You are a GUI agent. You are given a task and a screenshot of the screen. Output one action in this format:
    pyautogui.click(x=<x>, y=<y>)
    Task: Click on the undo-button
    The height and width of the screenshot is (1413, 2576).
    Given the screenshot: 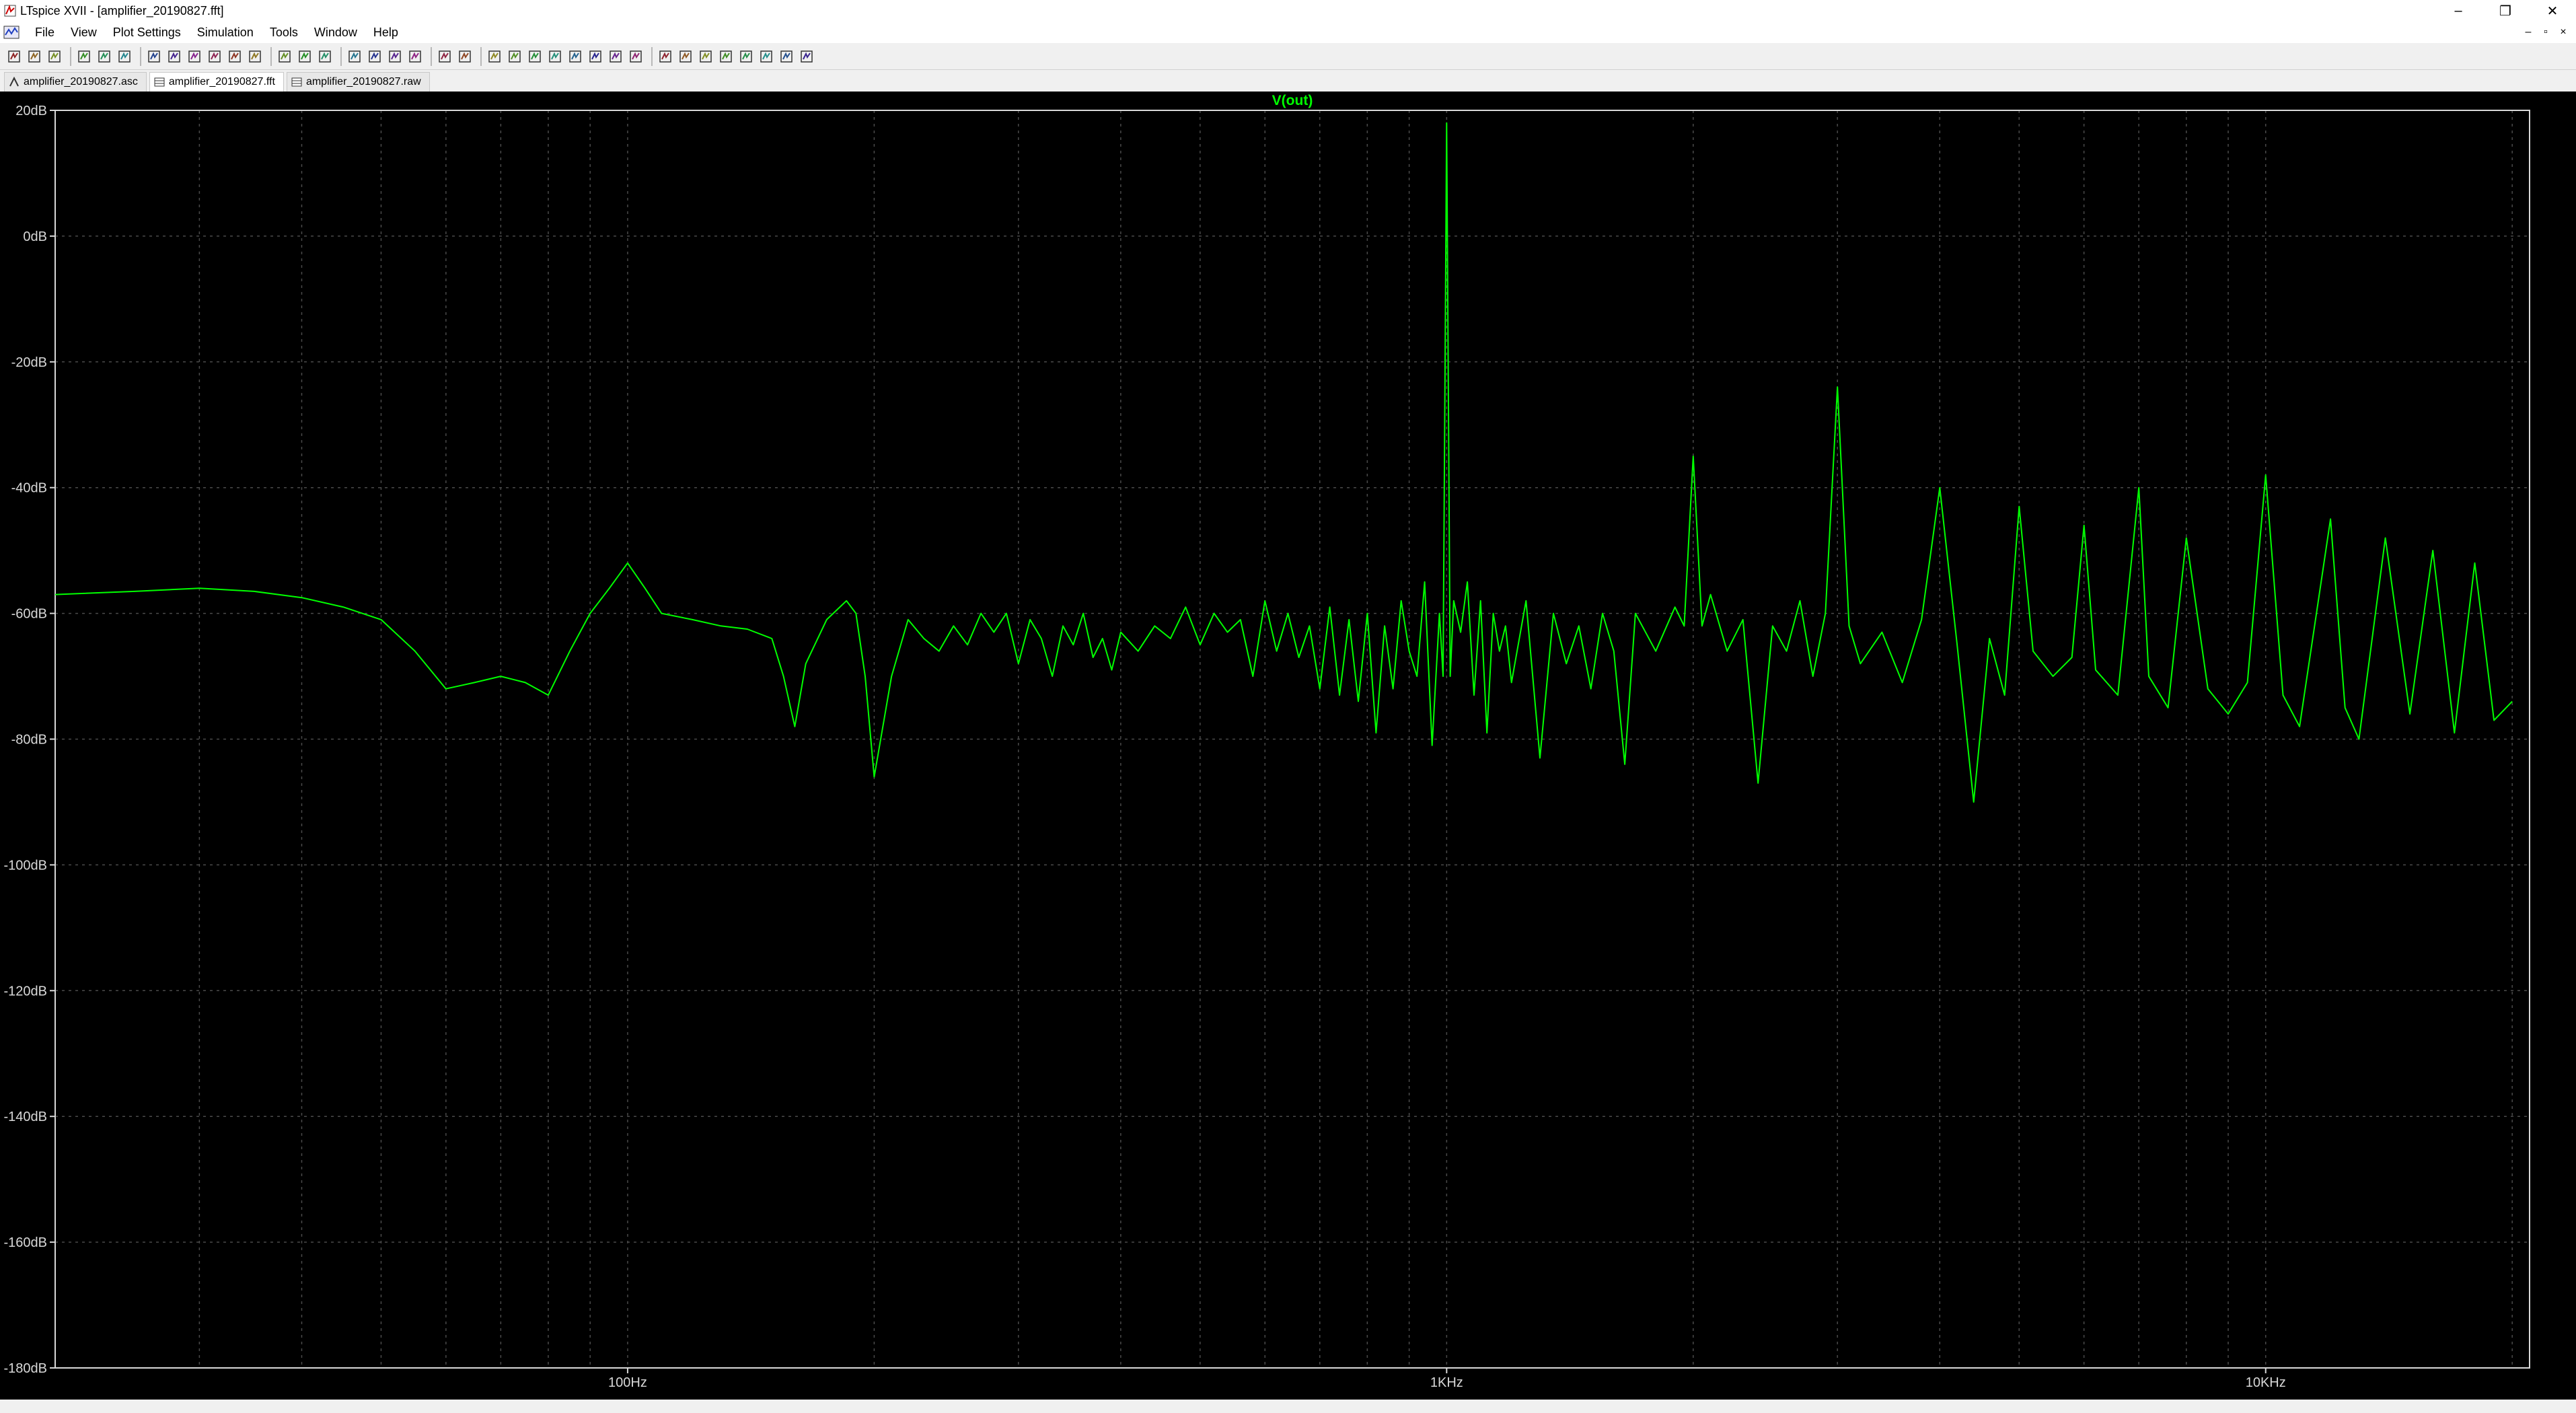 What is the action you would take?
    pyautogui.click(x=706, y=56)
    